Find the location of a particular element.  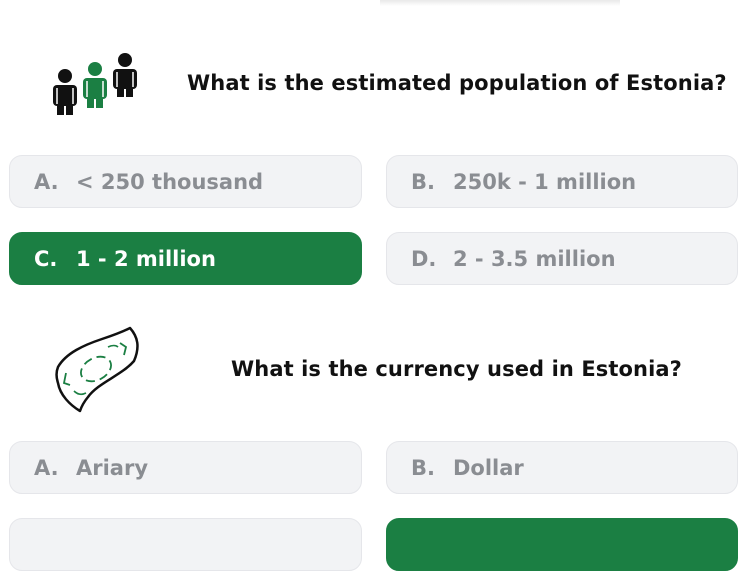

answer-option-c is located at coordinates (185, 544).